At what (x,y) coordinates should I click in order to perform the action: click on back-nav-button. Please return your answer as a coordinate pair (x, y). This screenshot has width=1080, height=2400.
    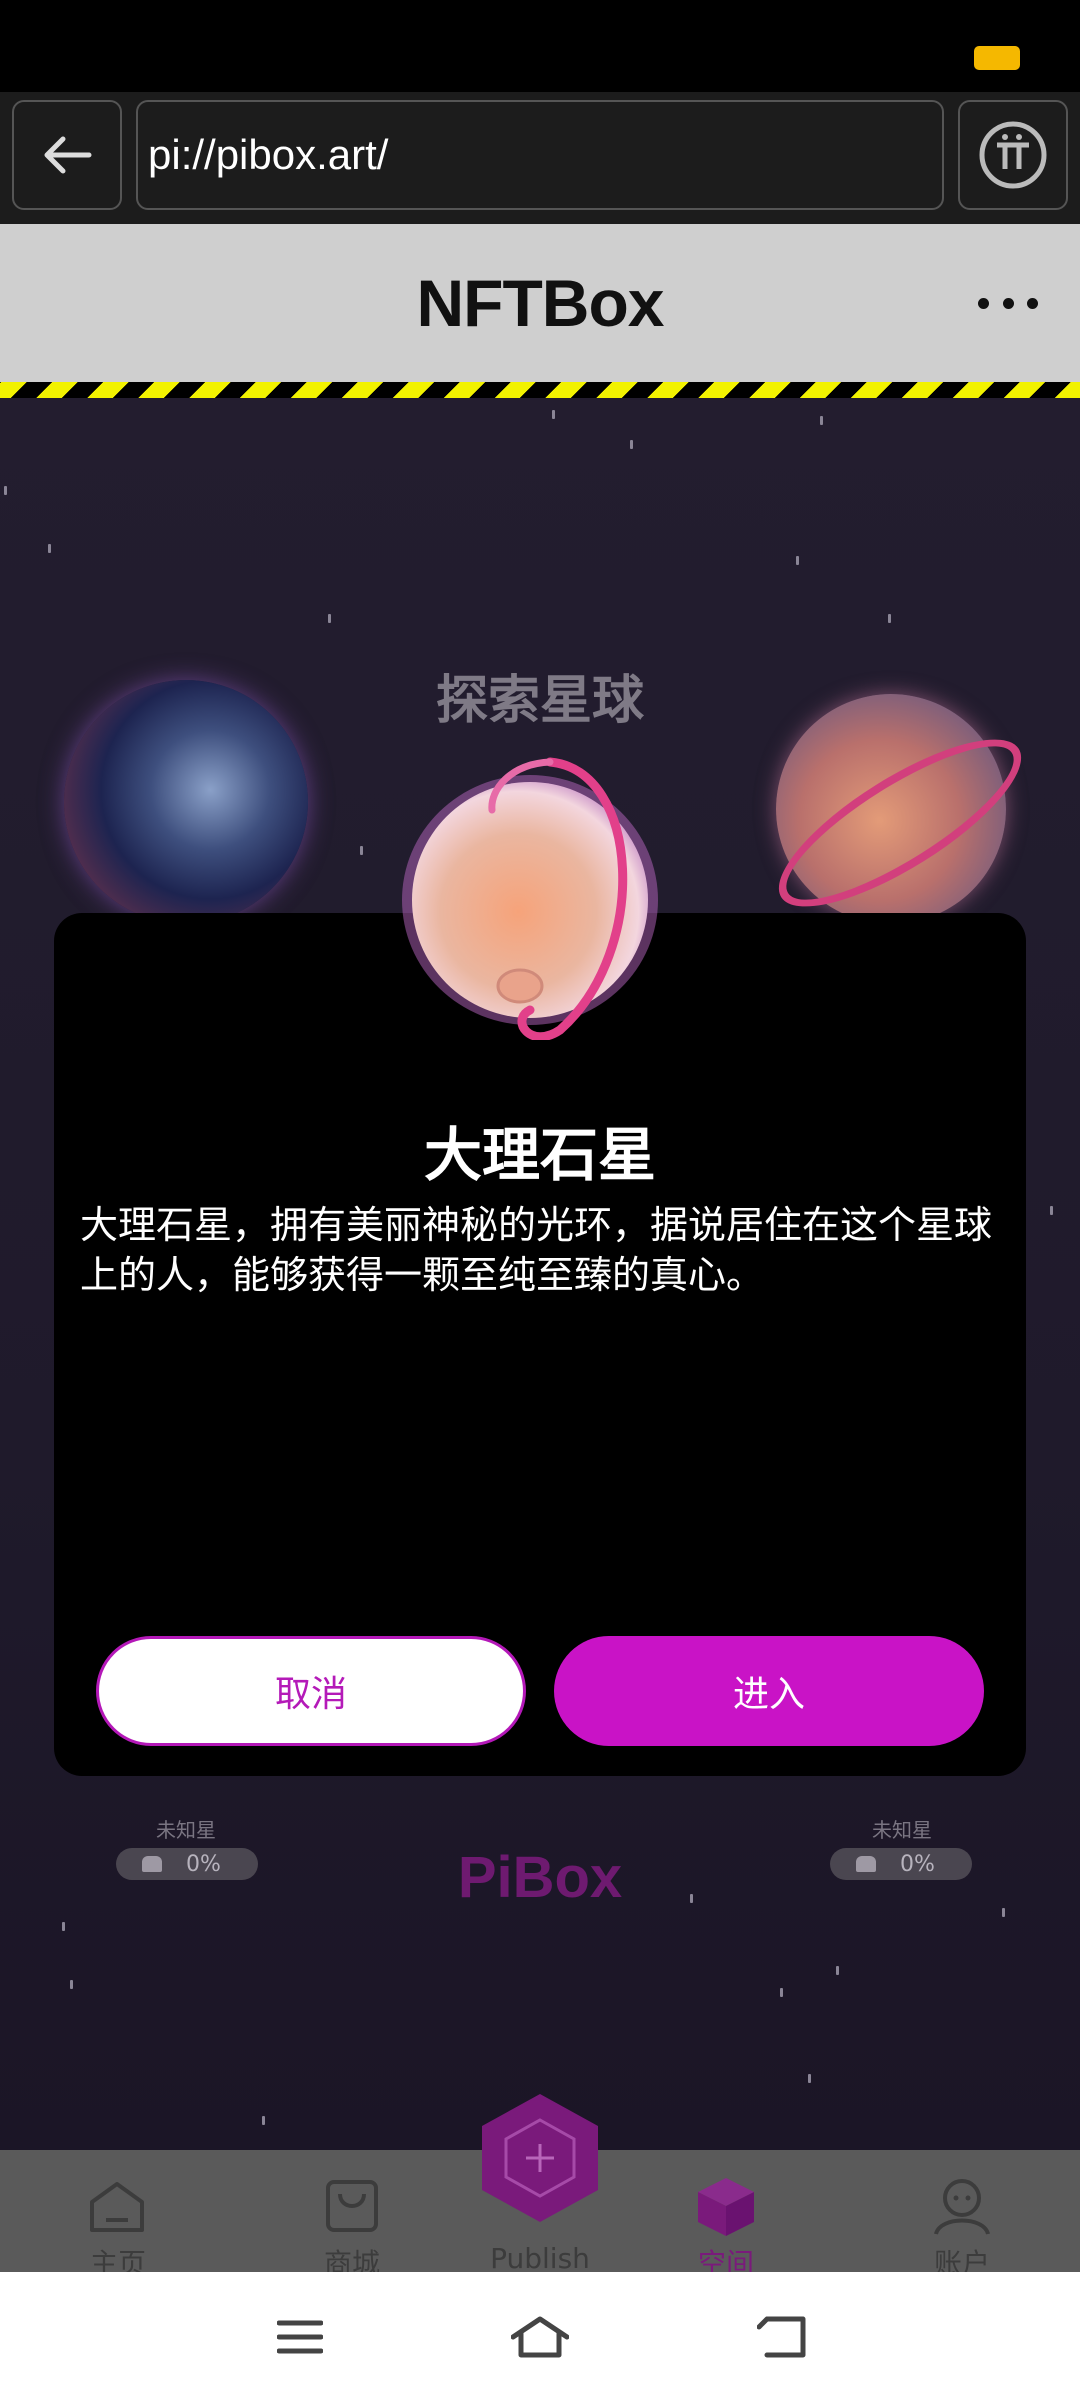
    Looking at the image, I should click on (782, 2337).